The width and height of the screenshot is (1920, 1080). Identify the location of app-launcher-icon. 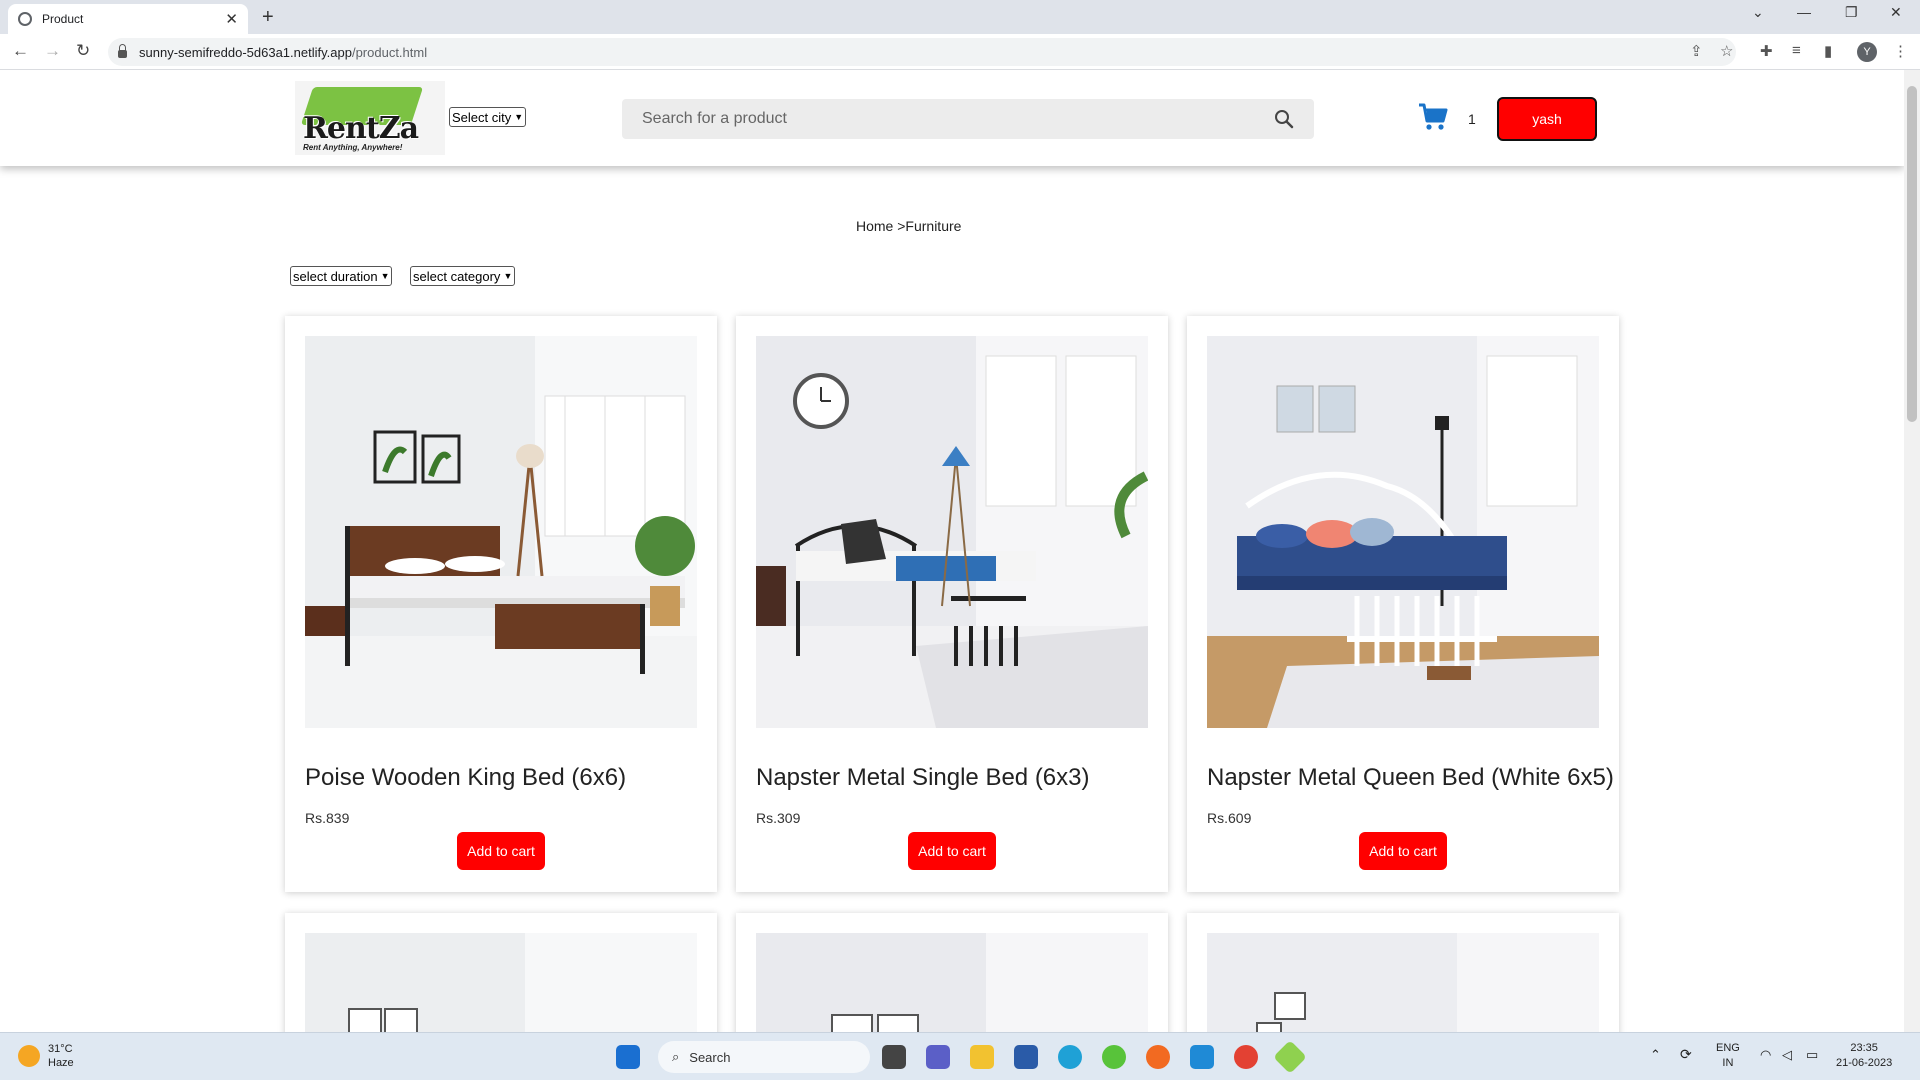
(1290, 1057).